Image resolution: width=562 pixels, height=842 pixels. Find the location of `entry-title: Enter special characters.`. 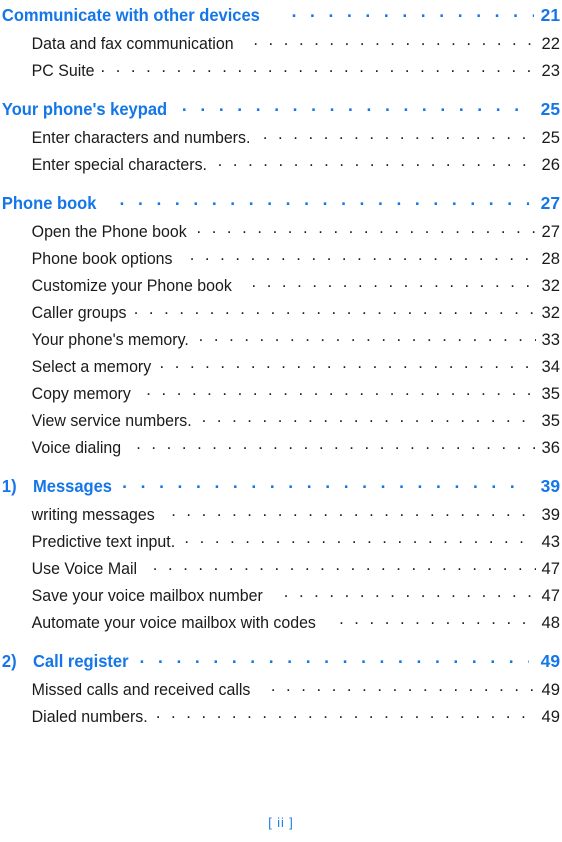

entry-title: Enter special characters. is located at coordinates (119, 164).